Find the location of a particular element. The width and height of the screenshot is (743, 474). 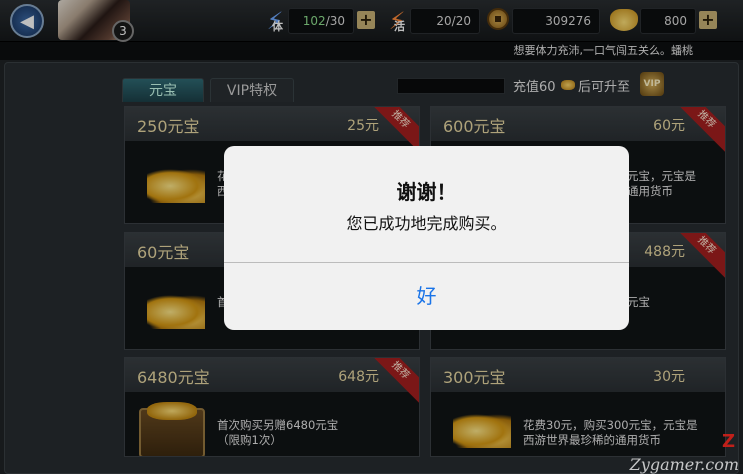

dialog-title: 谢谢！ is located at coordinates (426, 192).